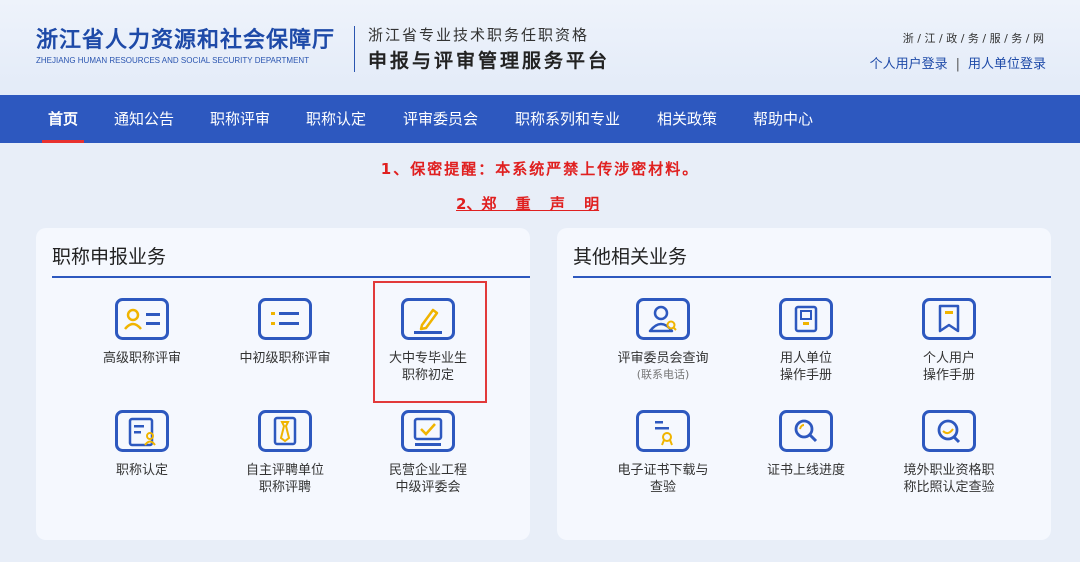 This screenshot has height=562, width=1080. I want to click on tile-sublabel: (联系电话), so click(663, 374).